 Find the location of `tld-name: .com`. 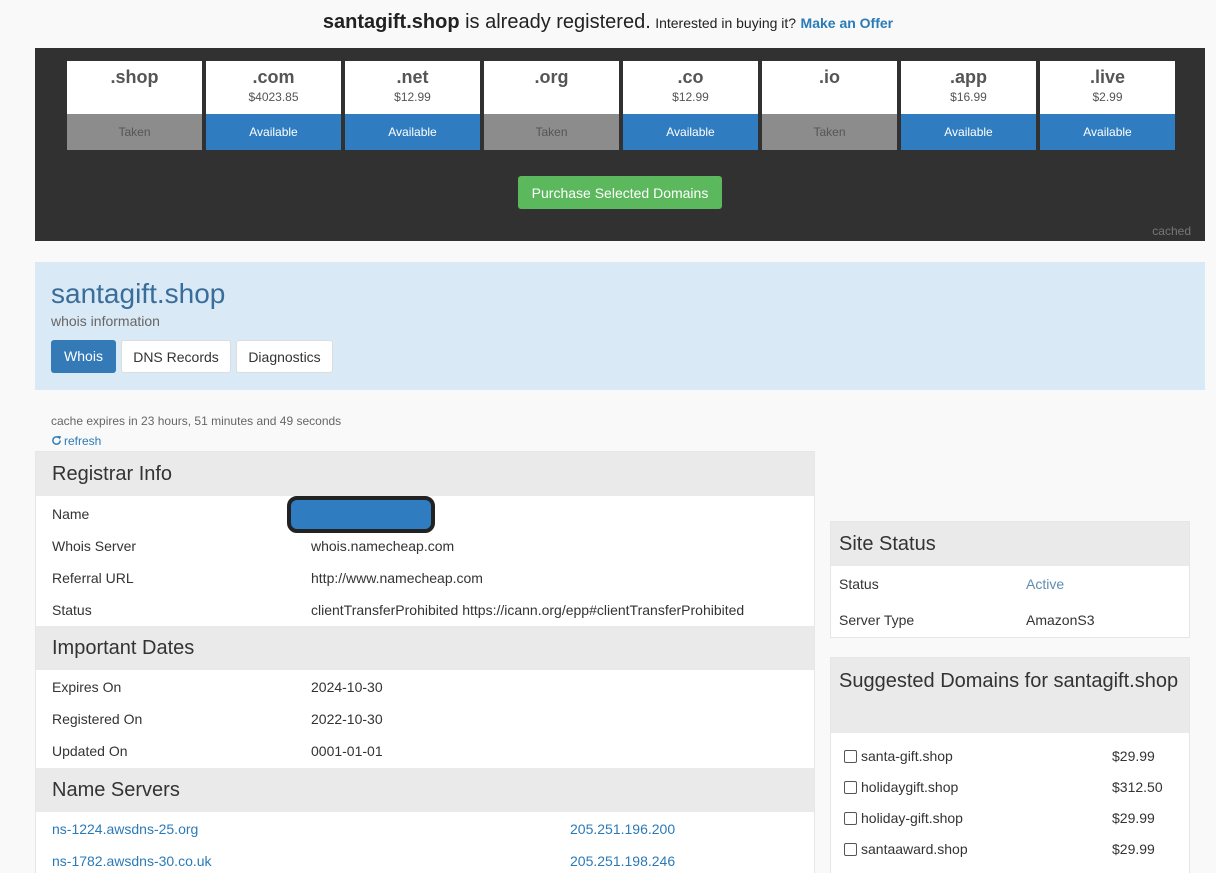

tld-name: .com is located at coordinates (273, 77).